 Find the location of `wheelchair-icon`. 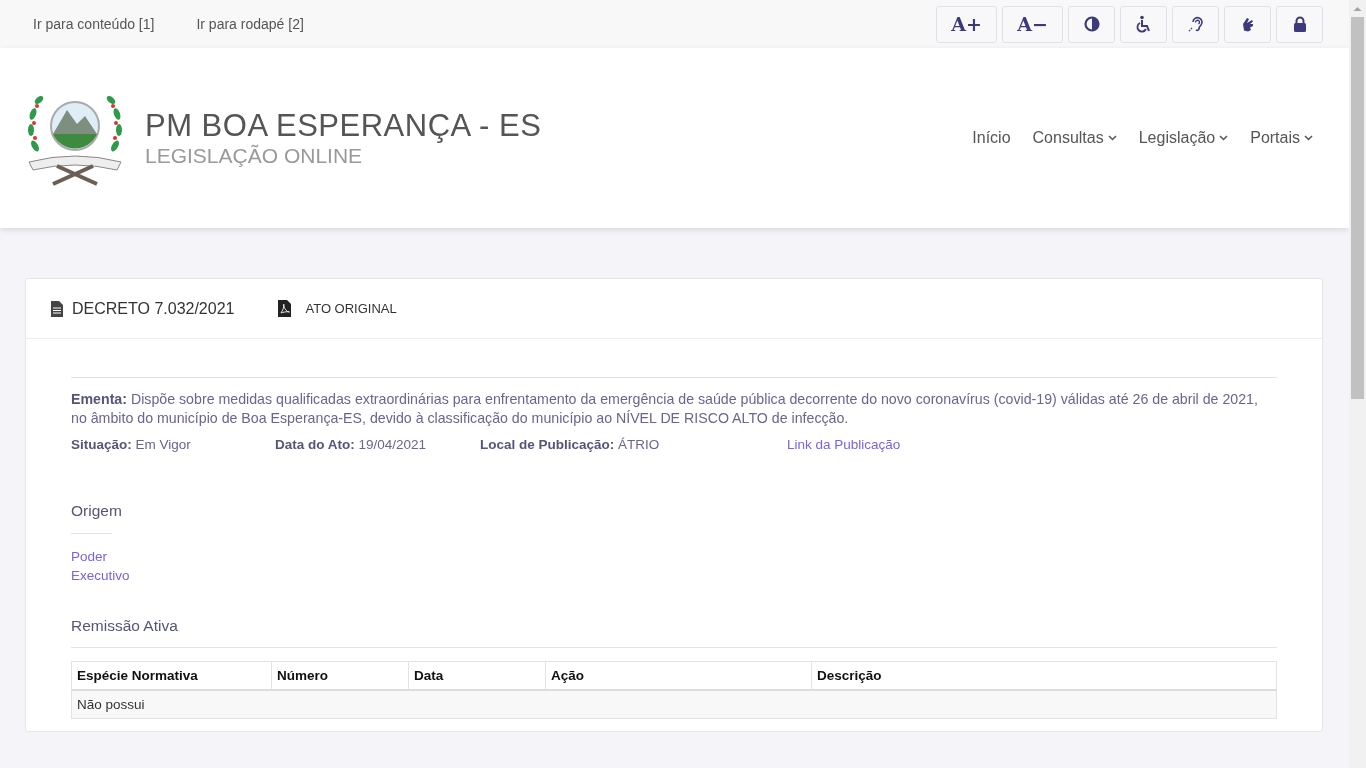

wheelchair-icon is located at coordinates (1143, 24).